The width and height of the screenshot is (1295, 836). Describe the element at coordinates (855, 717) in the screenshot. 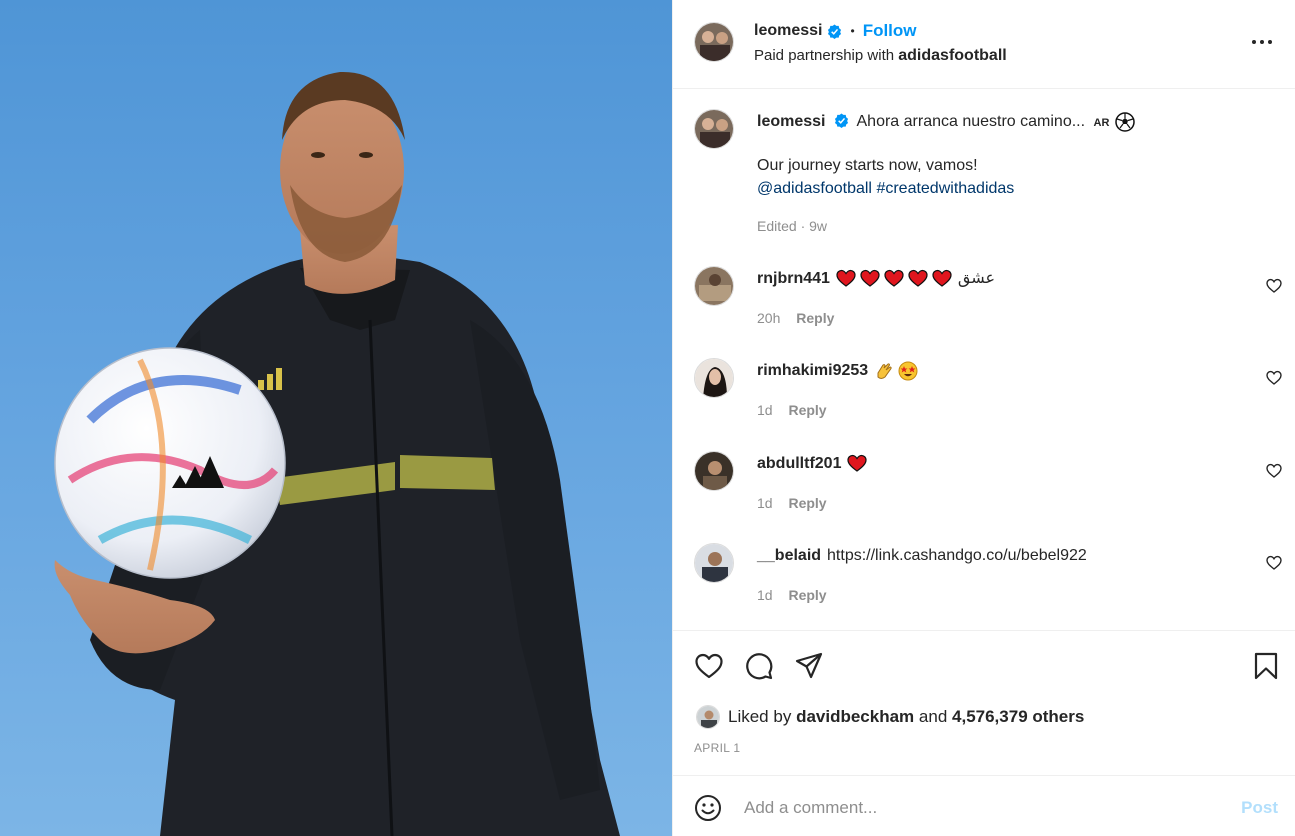

I see `liker-username: davidbeckham` at that location.